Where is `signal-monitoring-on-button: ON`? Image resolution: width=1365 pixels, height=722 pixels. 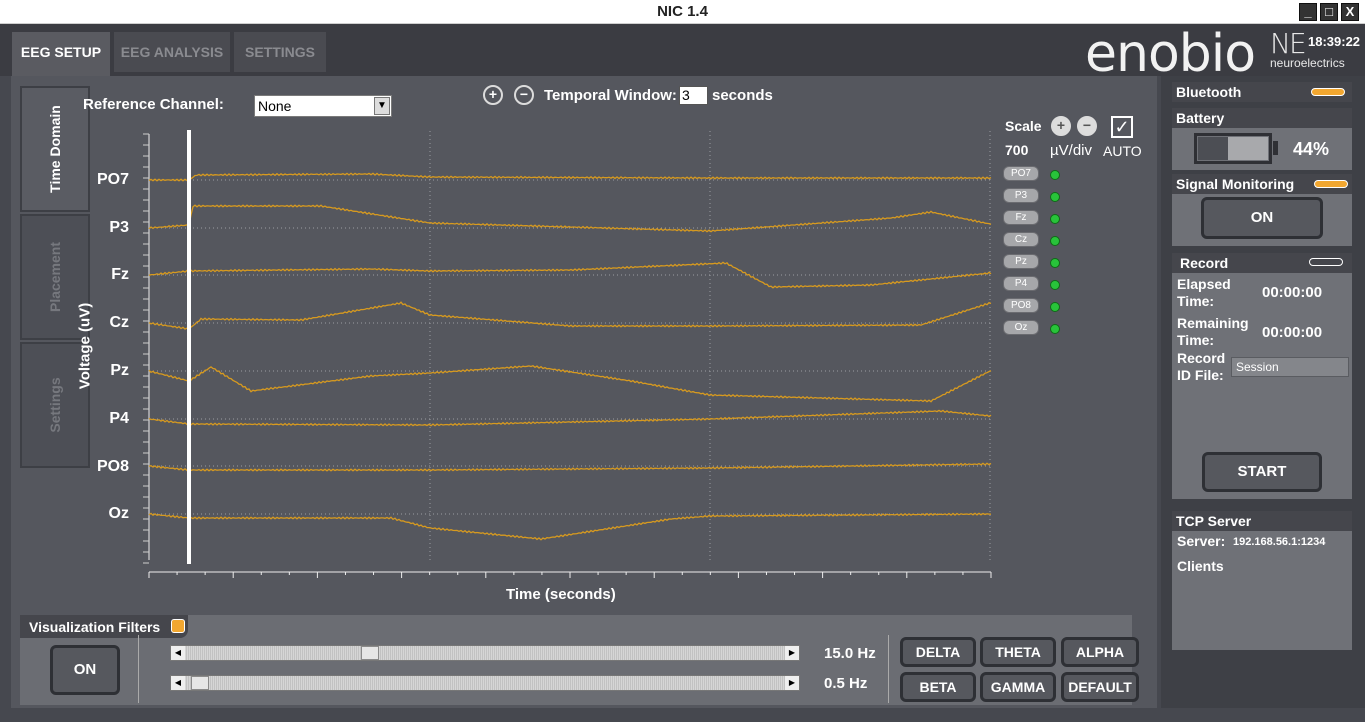 signal-monitoring-on-button: ON is located at coordinates (1262, 218).